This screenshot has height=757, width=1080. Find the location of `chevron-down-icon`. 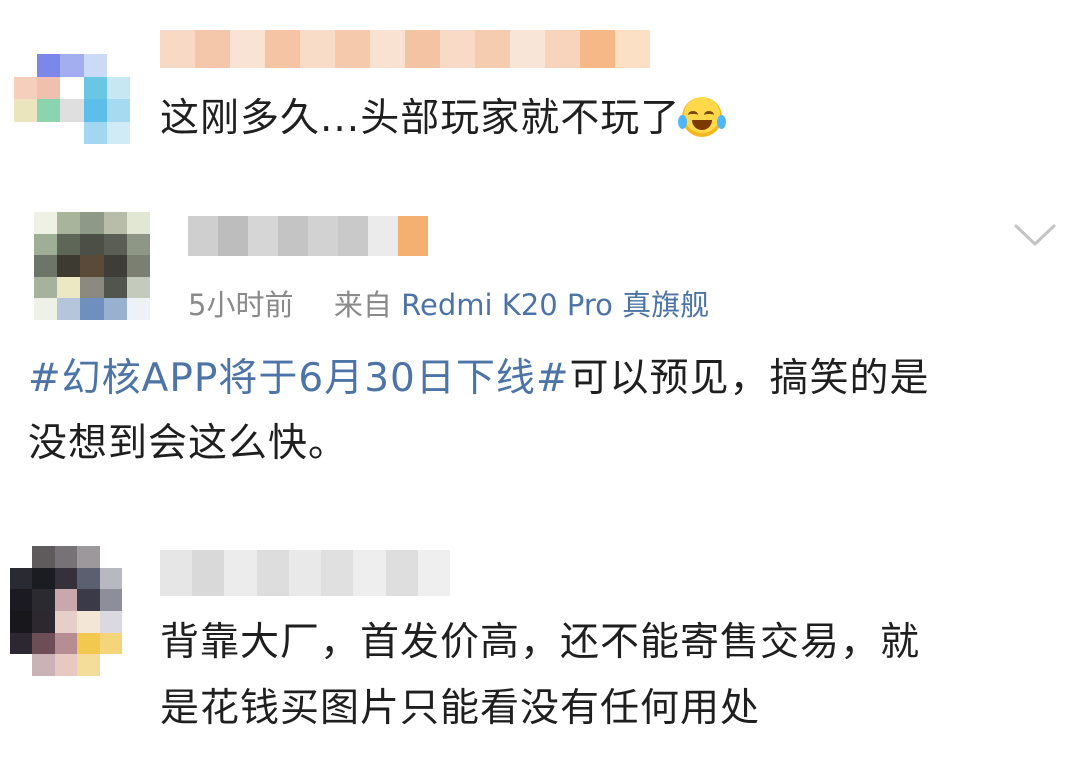

chevron-down-icon is located at coordinates (1035, 235).